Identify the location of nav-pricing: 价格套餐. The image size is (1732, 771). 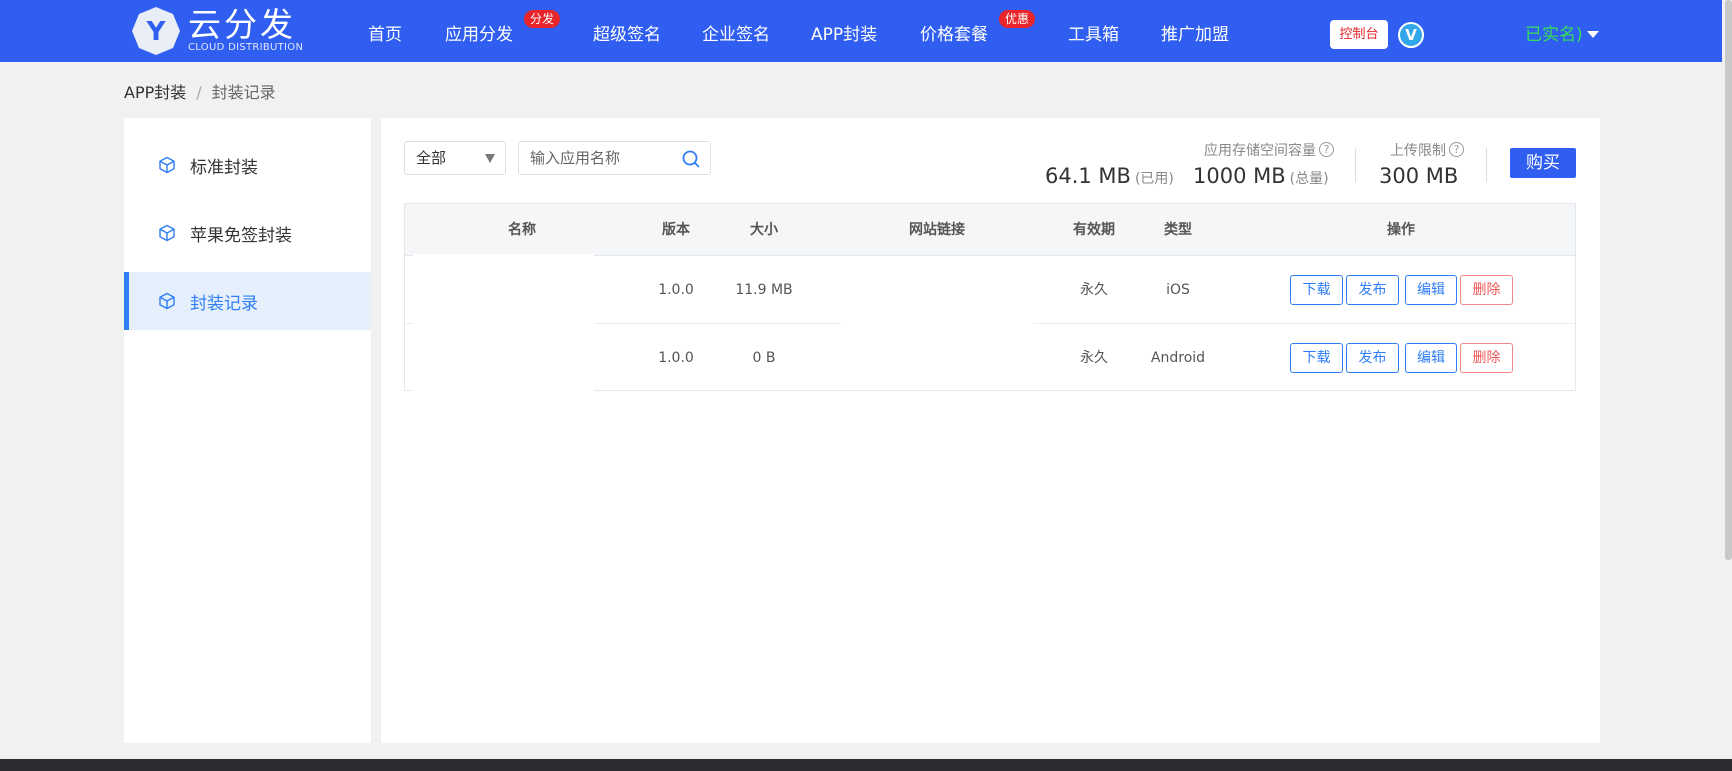
(954, 31).